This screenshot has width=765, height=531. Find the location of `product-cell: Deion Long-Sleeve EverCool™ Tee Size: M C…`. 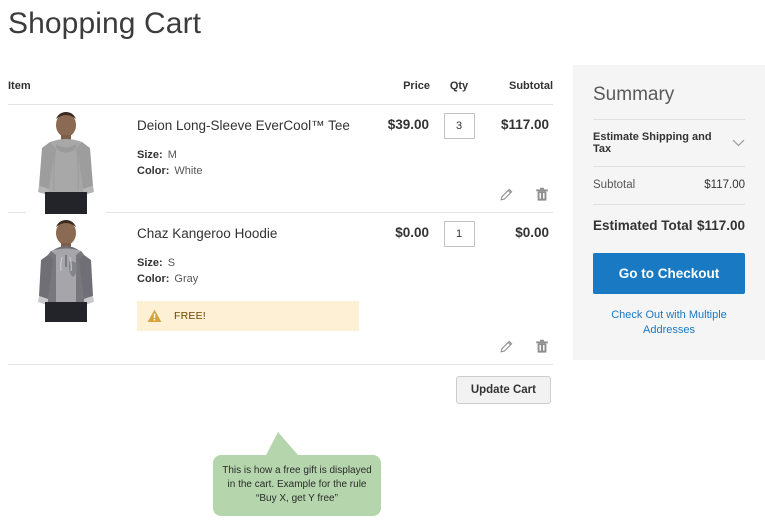

product-cell: Deion Long-Sleeve EverCool™ Tee Size: M C… is located at coordinates (188, 159).